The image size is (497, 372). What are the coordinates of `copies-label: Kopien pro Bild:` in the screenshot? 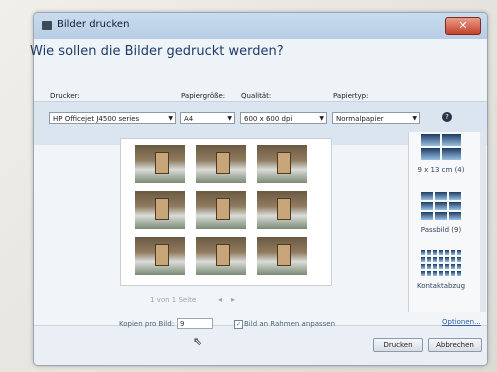 It's located at (147, 324).